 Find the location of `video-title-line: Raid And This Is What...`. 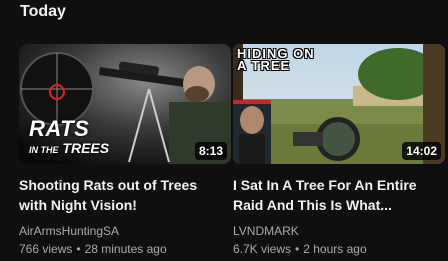

video-title-line: Raid And This Is What... is located at coordinates (312, 205).